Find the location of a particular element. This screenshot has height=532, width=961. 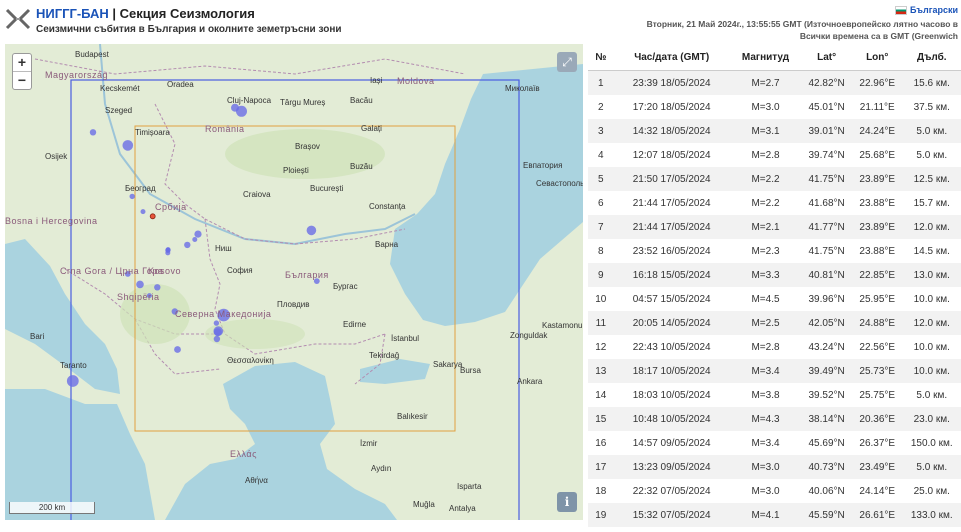

col-magnitude: Магнитуд is located at coordinates (765, 57).